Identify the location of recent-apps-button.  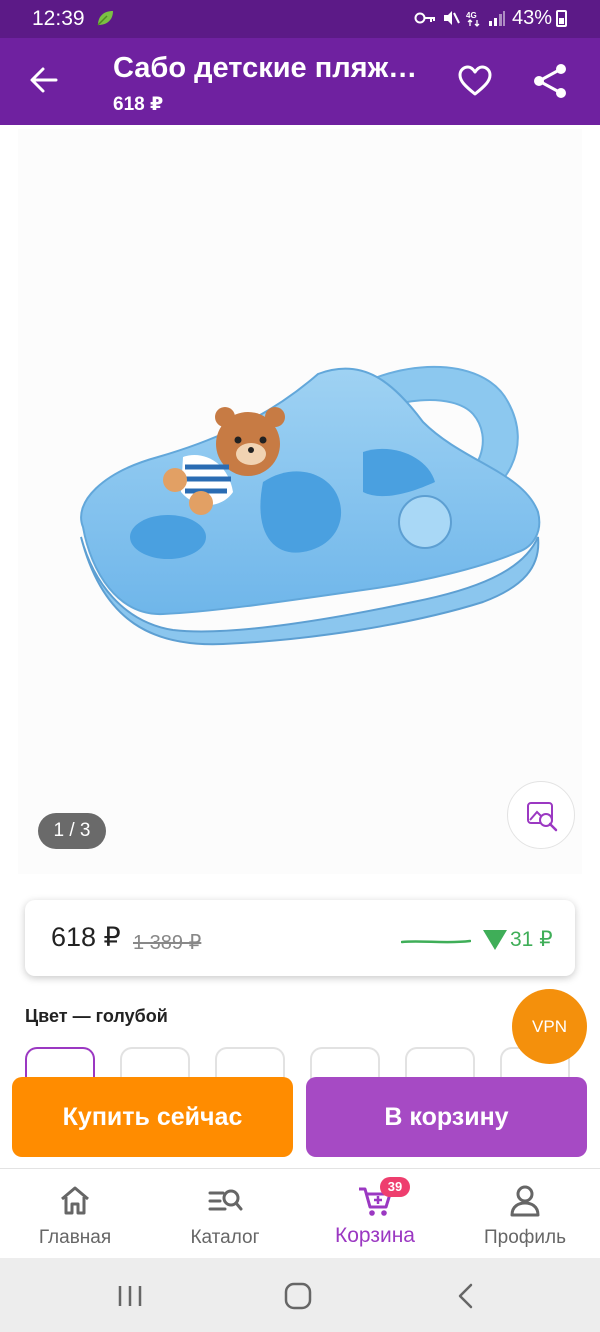
(130, 1296).